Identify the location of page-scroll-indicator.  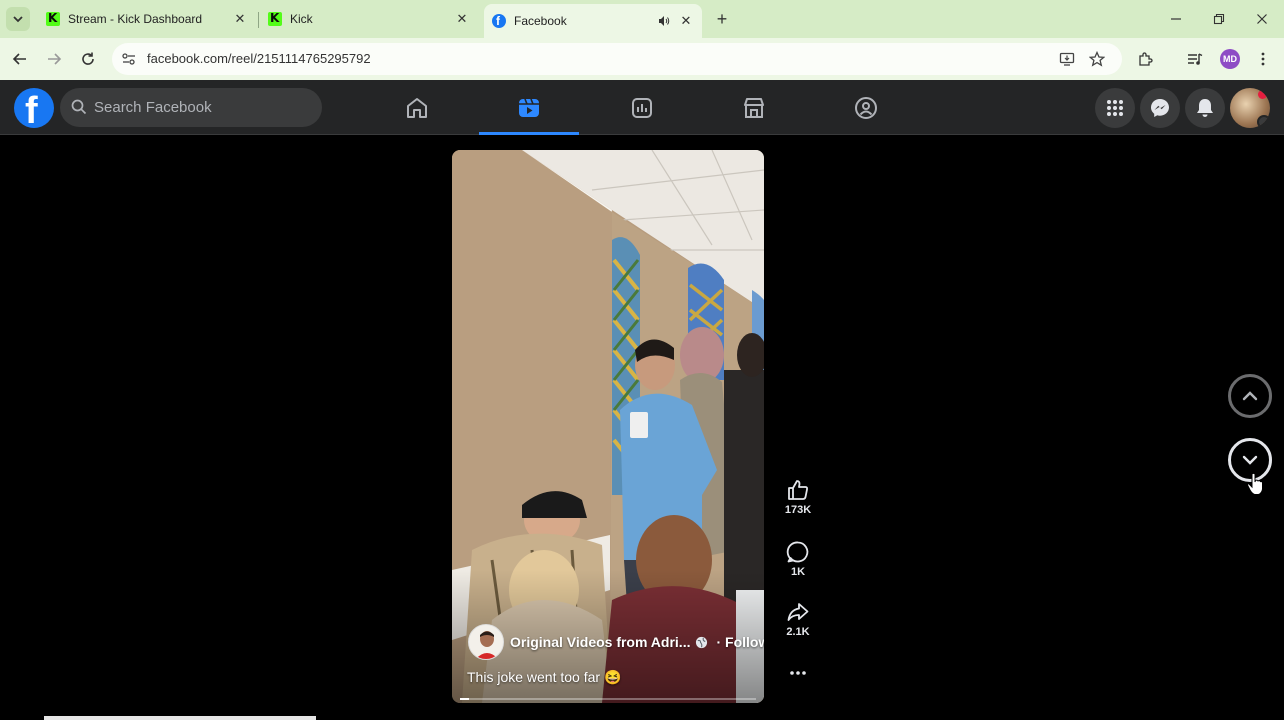
(180, 718).